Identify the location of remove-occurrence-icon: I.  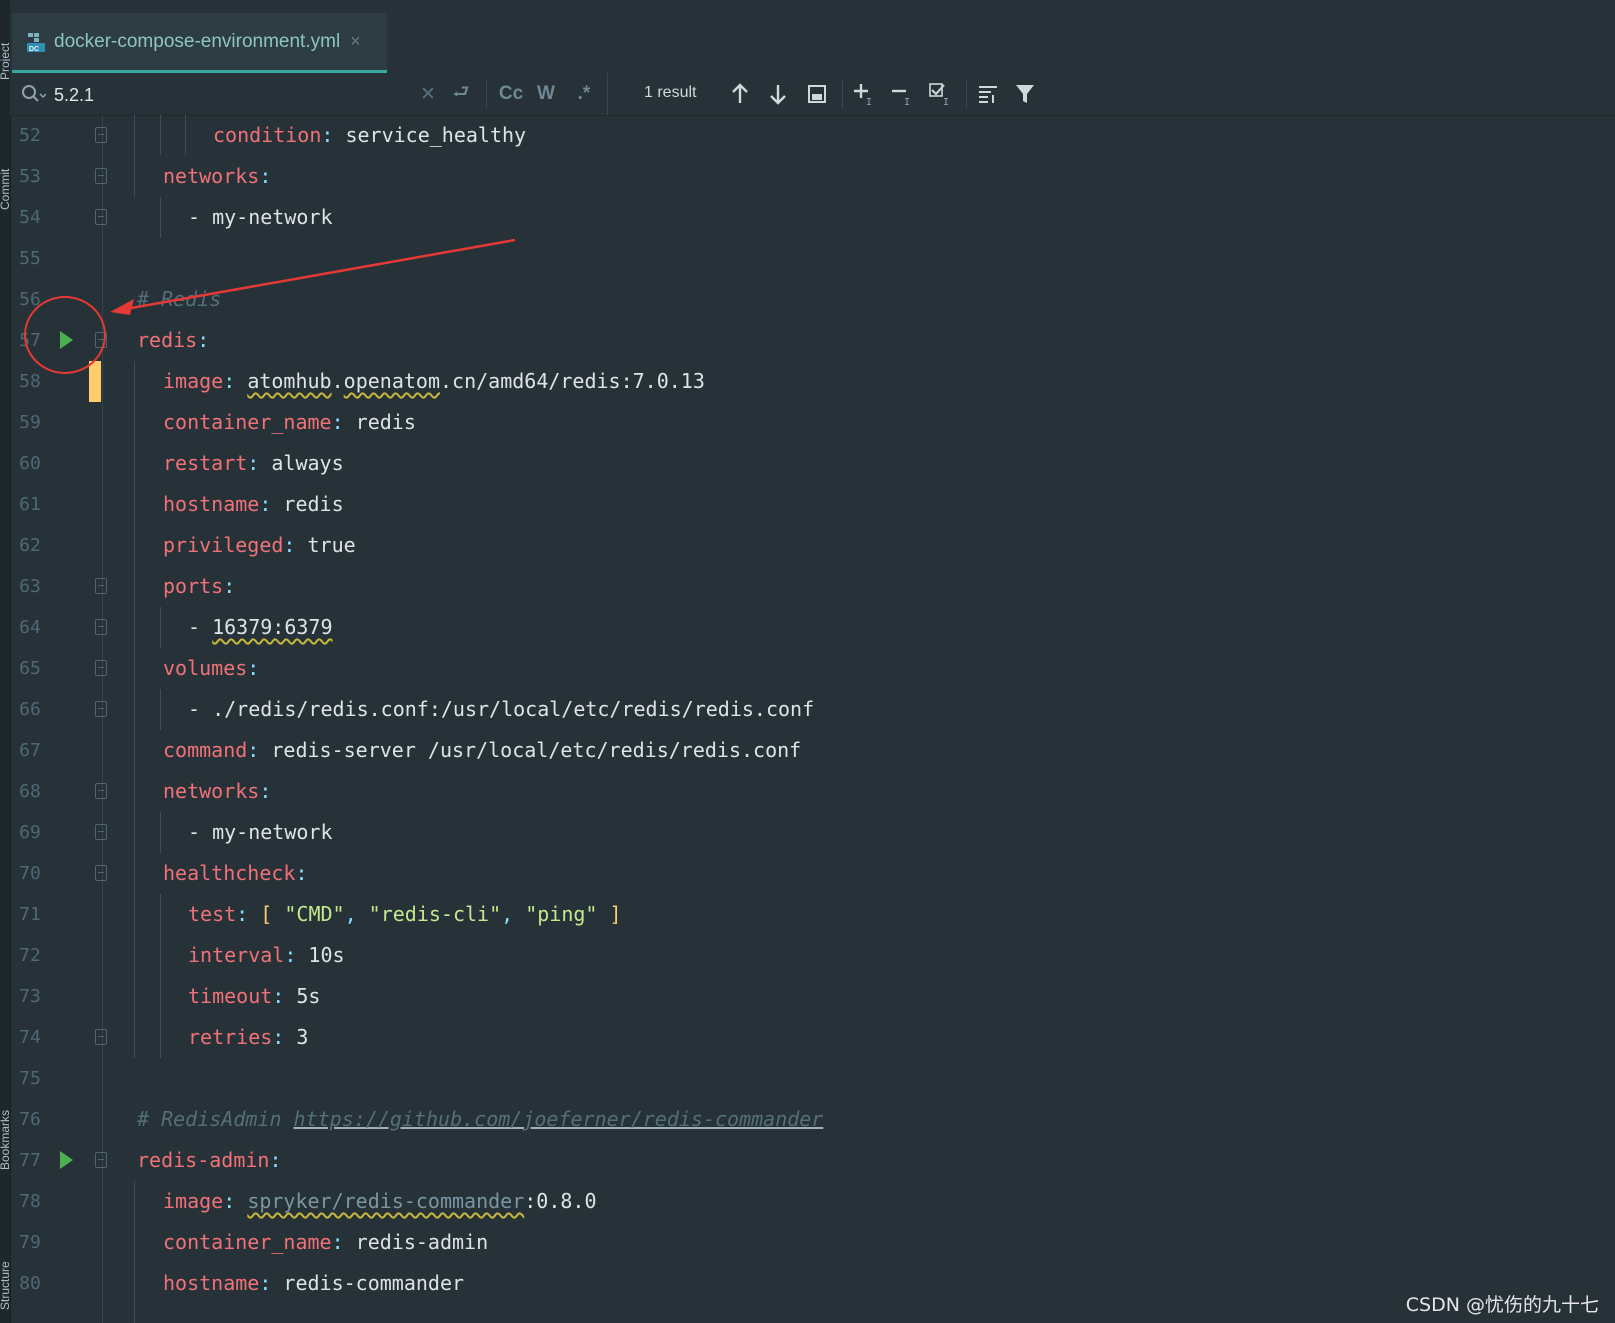
(904, 94).